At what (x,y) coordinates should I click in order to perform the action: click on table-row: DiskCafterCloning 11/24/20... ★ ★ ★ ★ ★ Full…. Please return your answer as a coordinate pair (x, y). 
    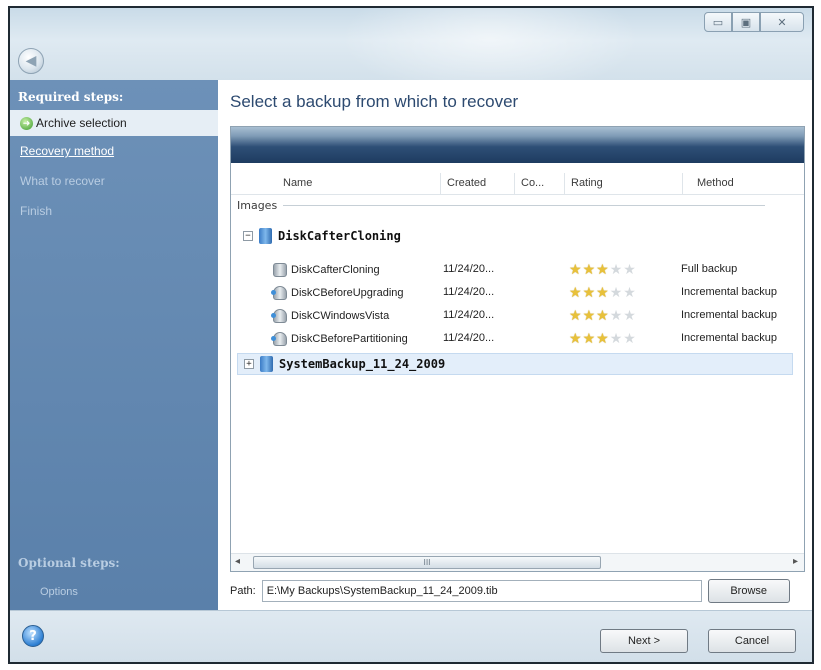
    Looking at the image, I should click on (517, 270).